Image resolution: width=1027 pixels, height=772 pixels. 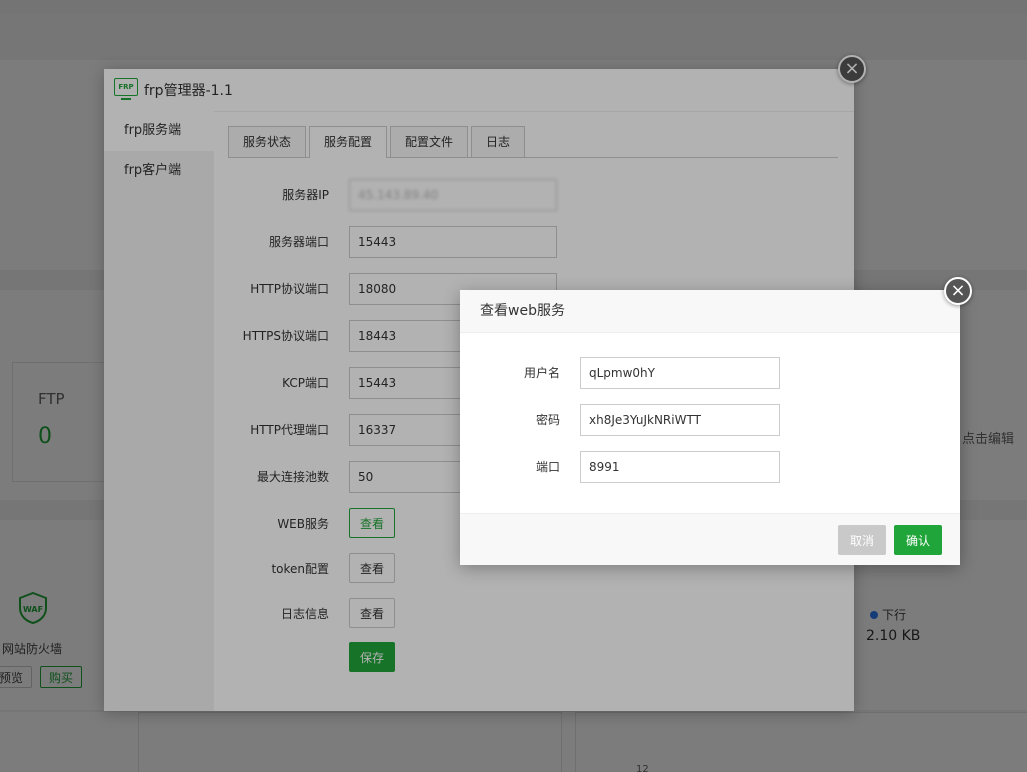 I want to click on web-modal-close-icon: ×, so click(x=958, y=291).